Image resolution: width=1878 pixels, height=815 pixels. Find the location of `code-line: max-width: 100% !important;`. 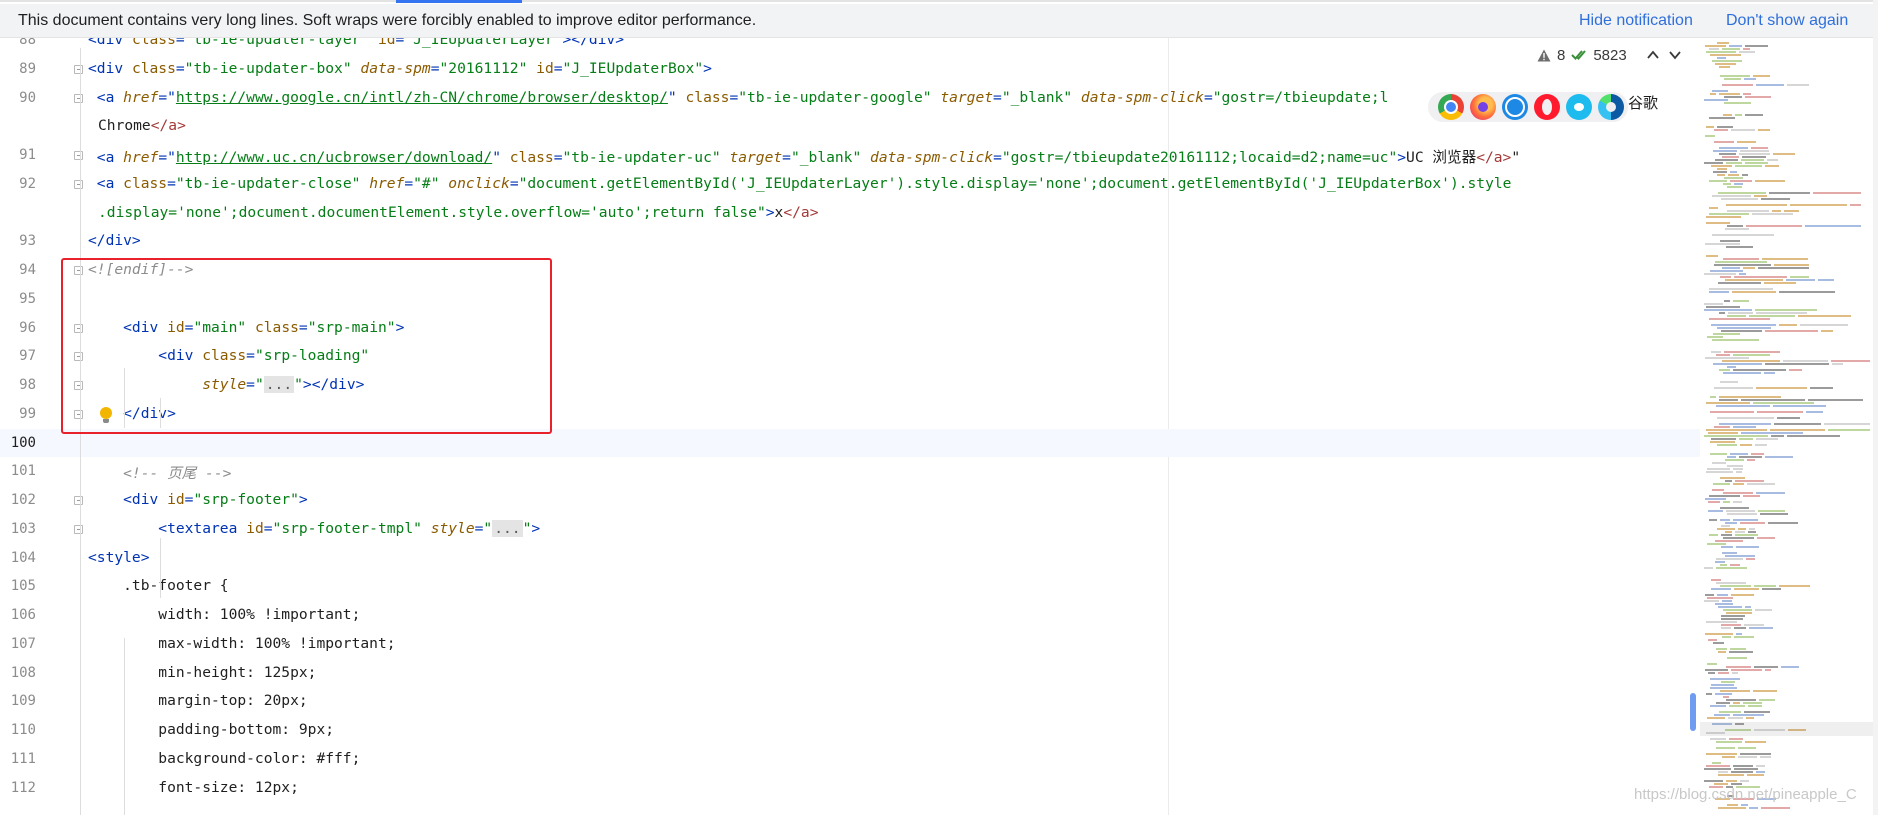

code-line: max-width: 100% !important; is located at coordinates (242, 643).